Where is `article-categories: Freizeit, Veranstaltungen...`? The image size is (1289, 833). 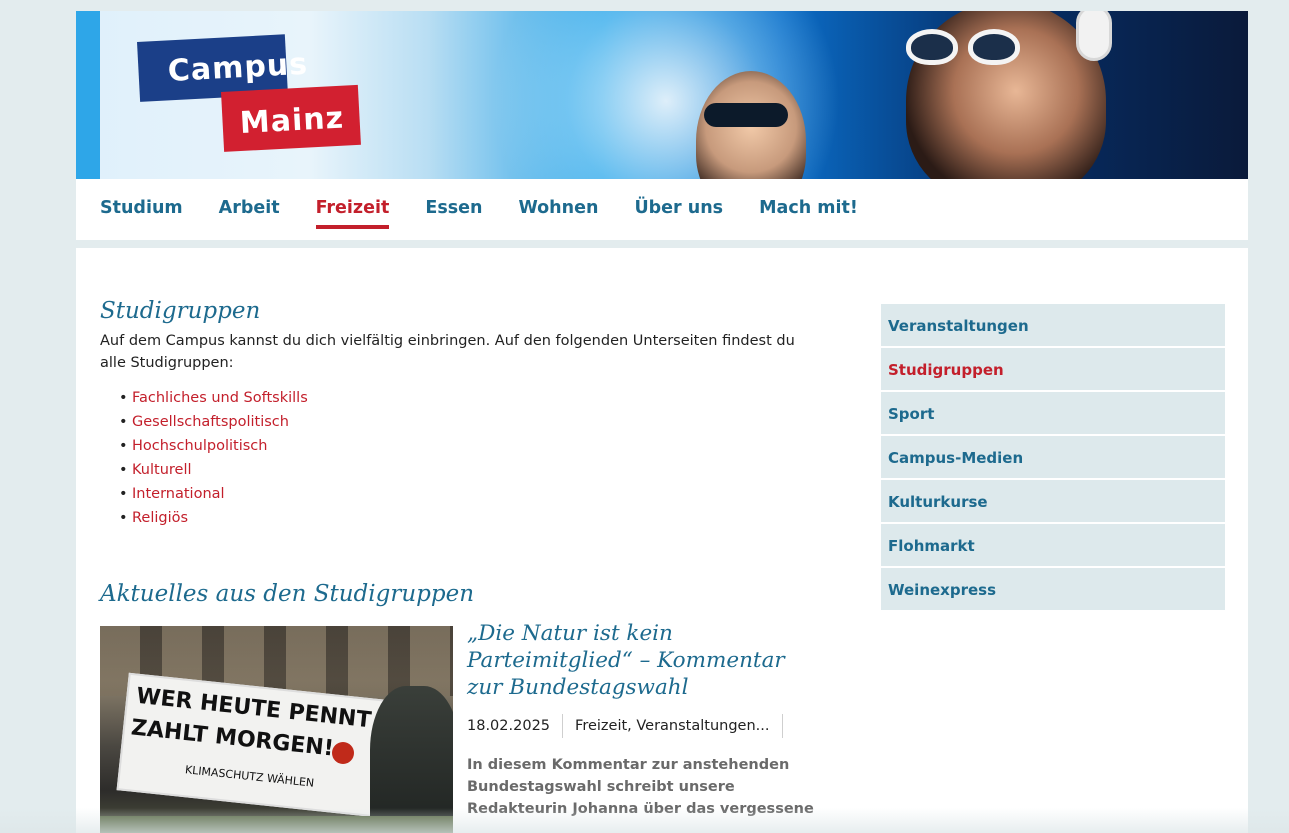 article-categories: Freizeit, Veranstaltungen... is located at coordinates (679, 726).